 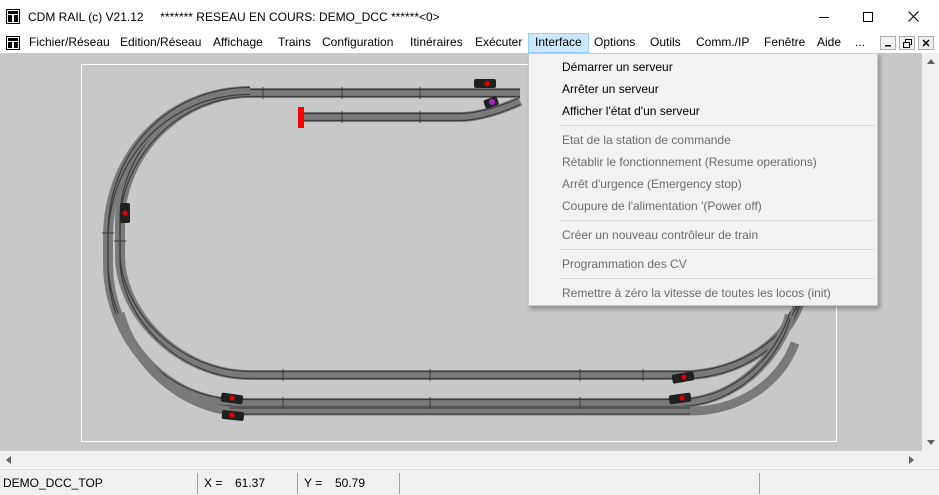 I want to click on menu-itineraires: Itinéraires, so click(x=436, y=43).